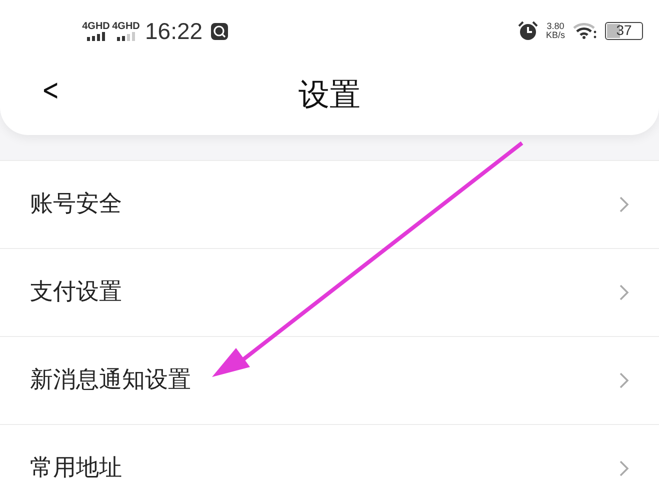 This screenshot has width=659, height=479. I want to click on alarm-icon, so click(528, 31).